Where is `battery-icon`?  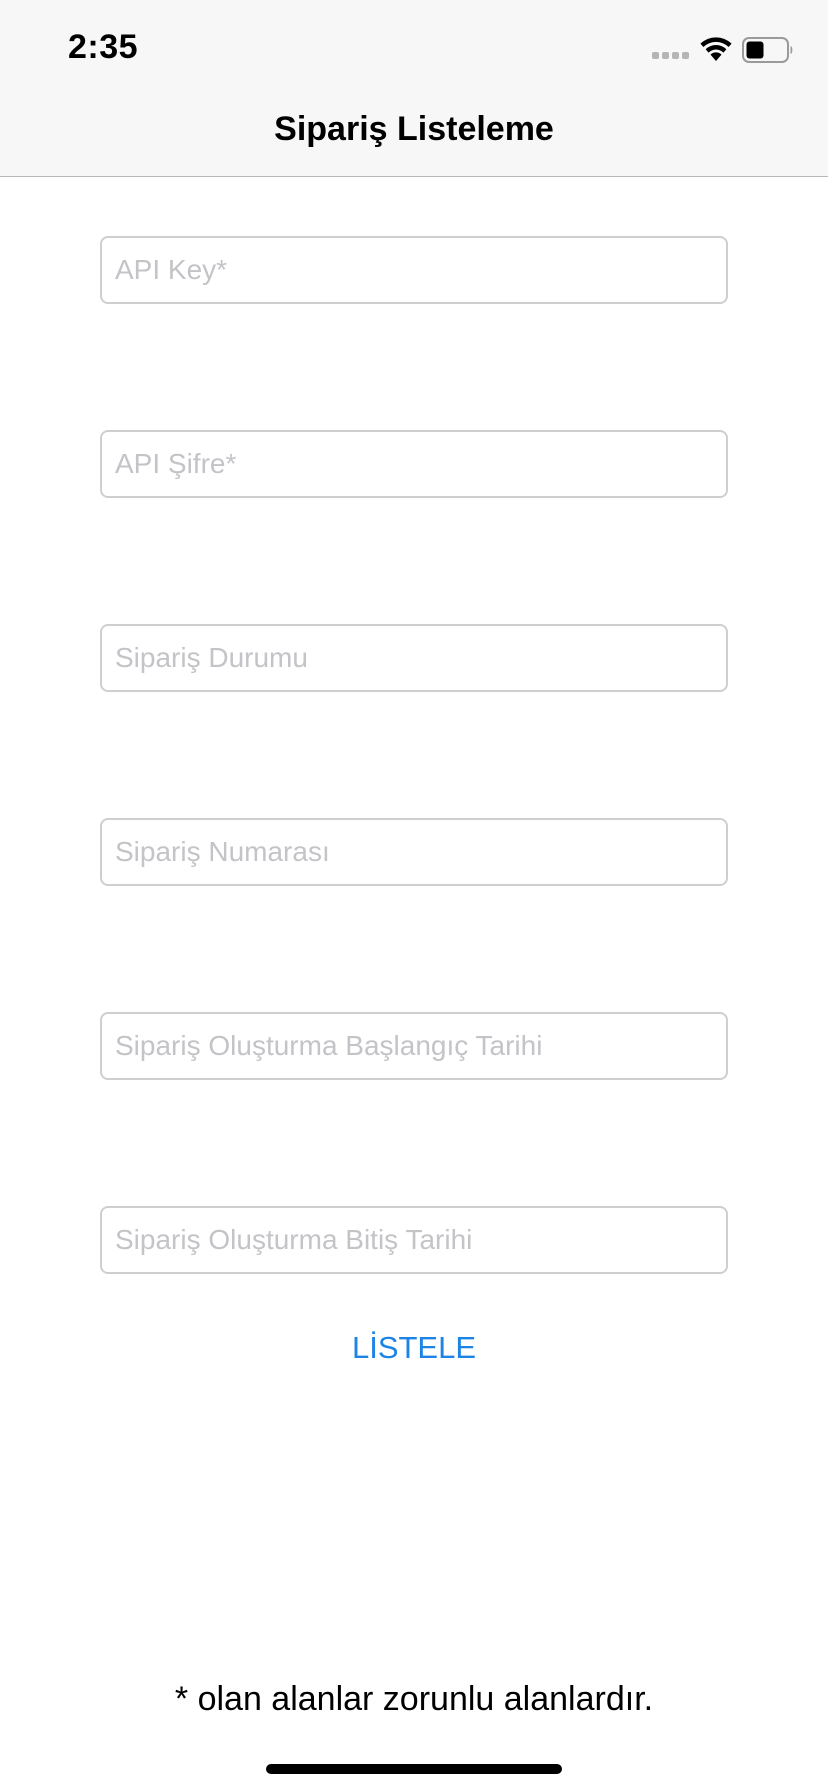 battery-icon is located at coordinates (767, 50).